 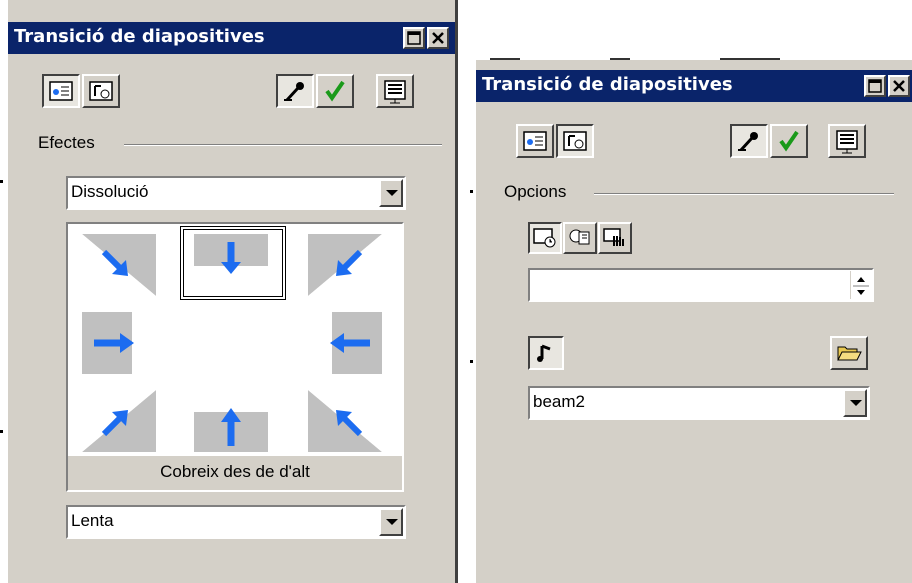 I want to click on speed-dropdown: Lenta, so click(x=236, y=522).